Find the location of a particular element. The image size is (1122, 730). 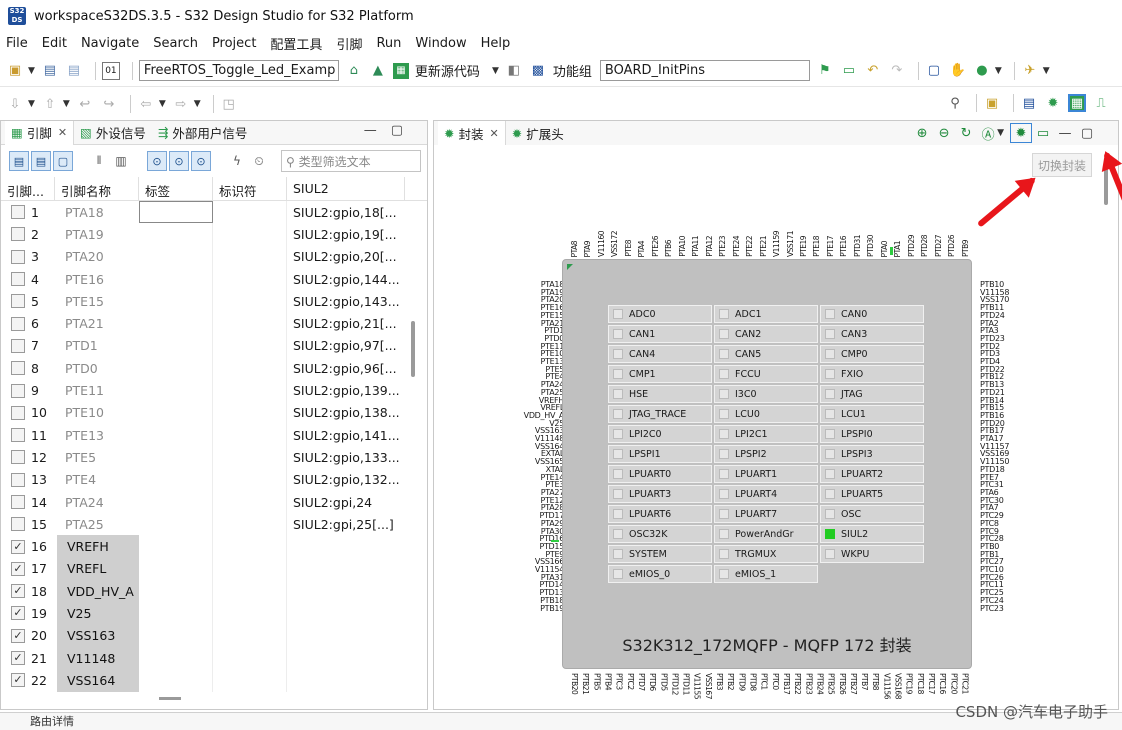

pin-label: PTC18 is located at coordinates (920, 683).